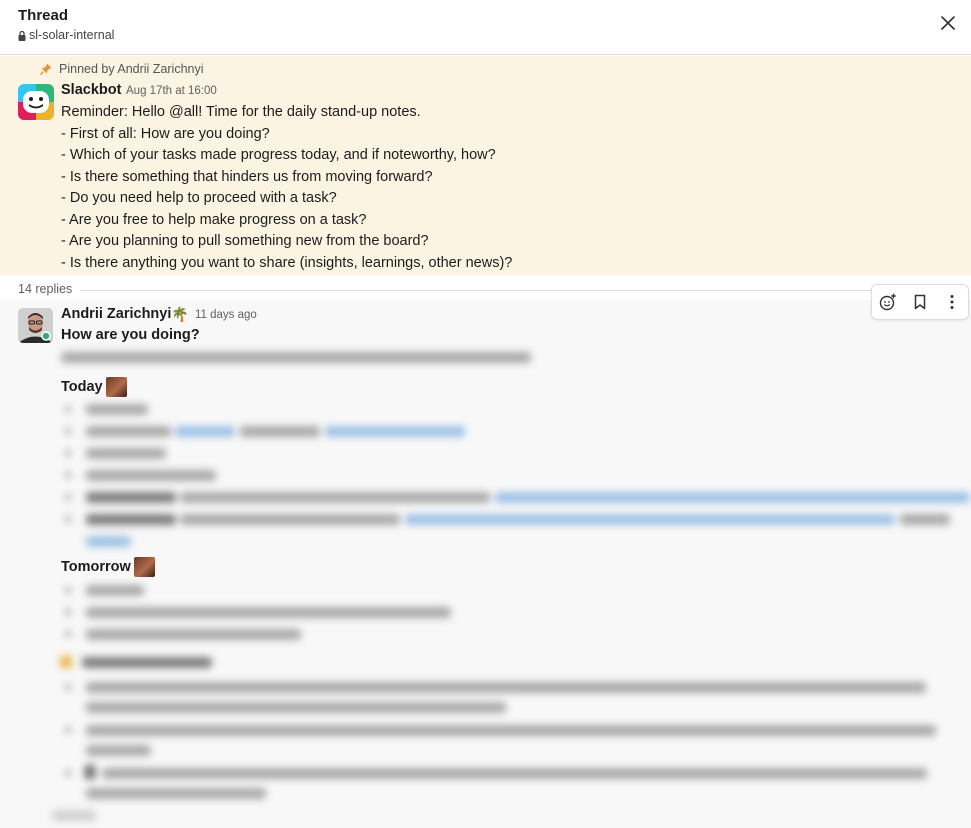 The height and width of the screenshot is (828, 971). I want to click on pinned-by-row: Pinned by Andrii Zarichnyi, so click(122, 69).